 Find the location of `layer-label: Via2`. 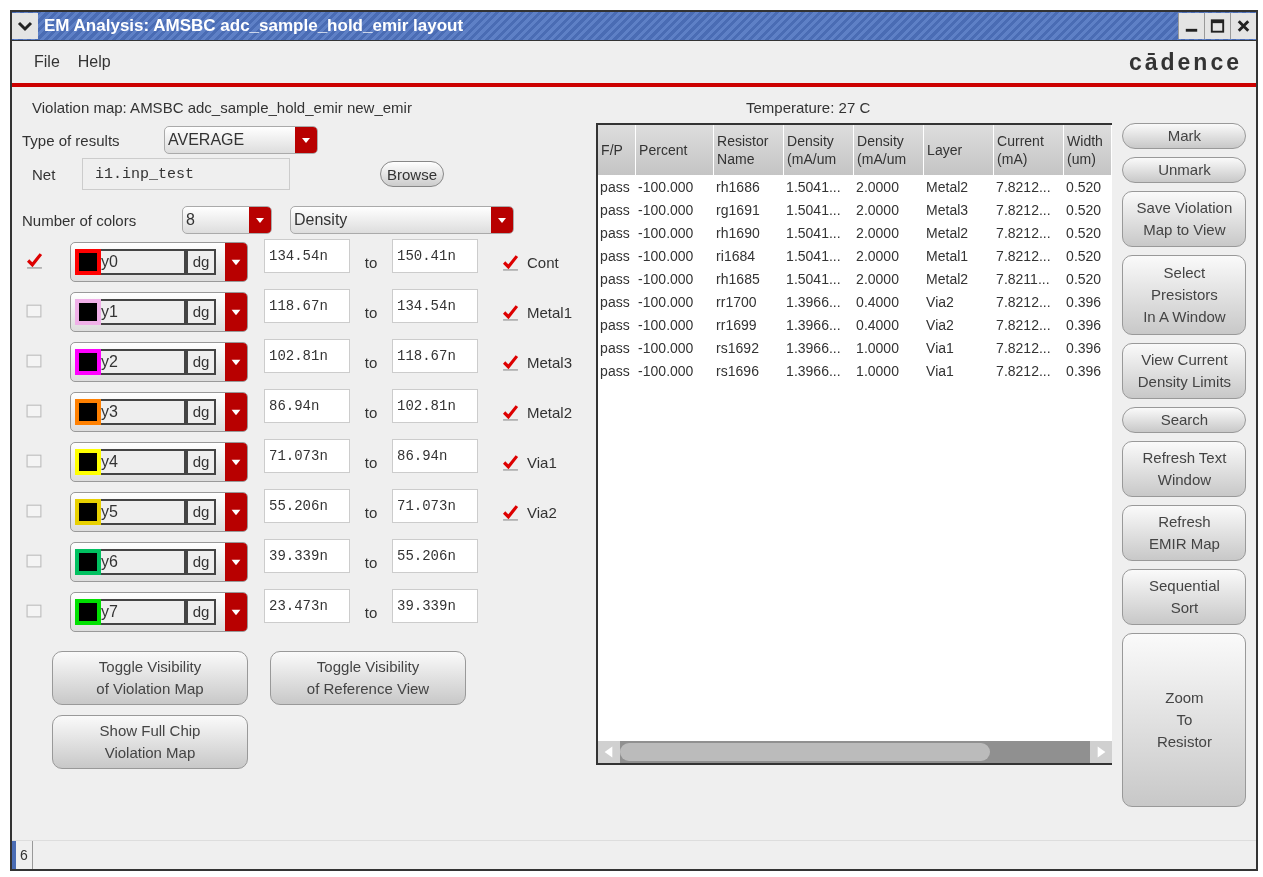

layer-label: Via2 is located at coordinates (542, 512).